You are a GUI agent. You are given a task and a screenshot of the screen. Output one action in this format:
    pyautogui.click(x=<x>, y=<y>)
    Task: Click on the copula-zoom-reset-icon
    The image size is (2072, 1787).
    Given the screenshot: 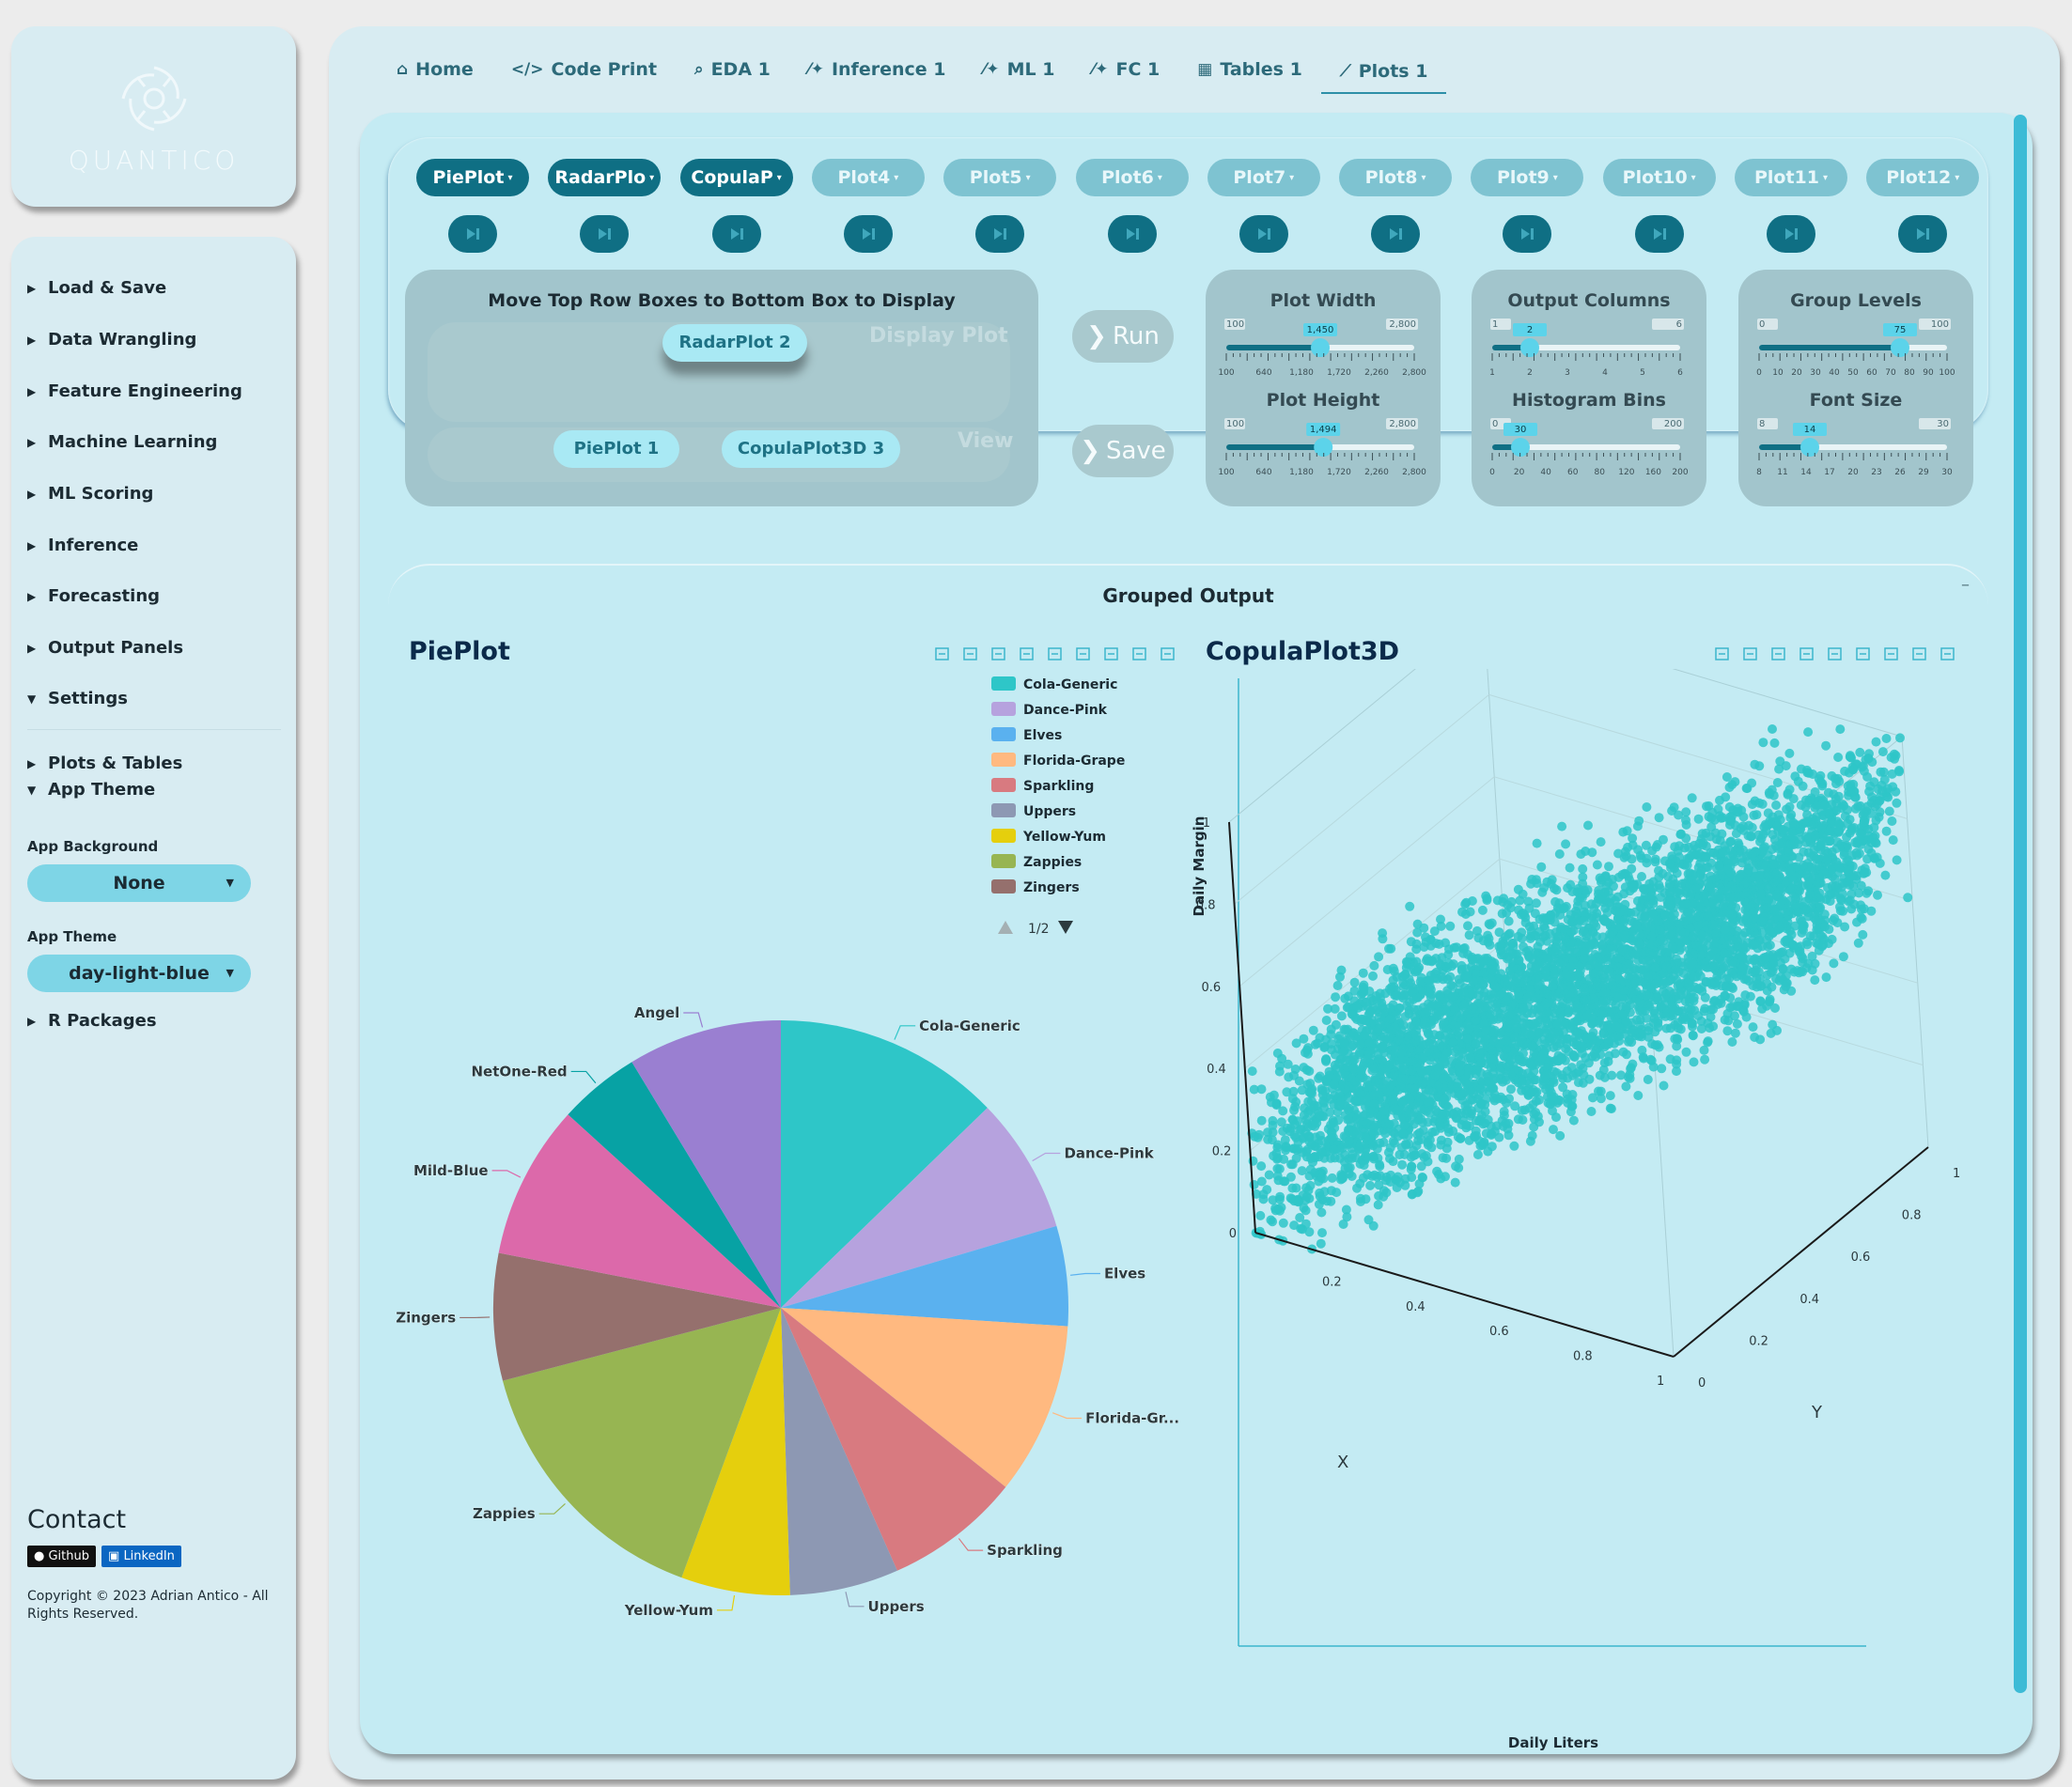 What is the action you would take?
    pyautogui.click(x=1751, y=654)
    